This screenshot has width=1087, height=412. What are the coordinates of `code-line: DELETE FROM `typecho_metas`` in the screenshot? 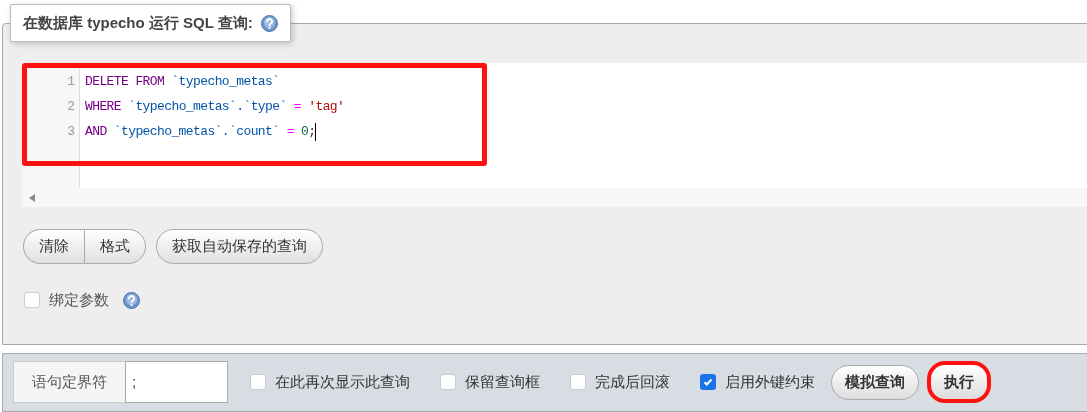 It's located at (182, 81).